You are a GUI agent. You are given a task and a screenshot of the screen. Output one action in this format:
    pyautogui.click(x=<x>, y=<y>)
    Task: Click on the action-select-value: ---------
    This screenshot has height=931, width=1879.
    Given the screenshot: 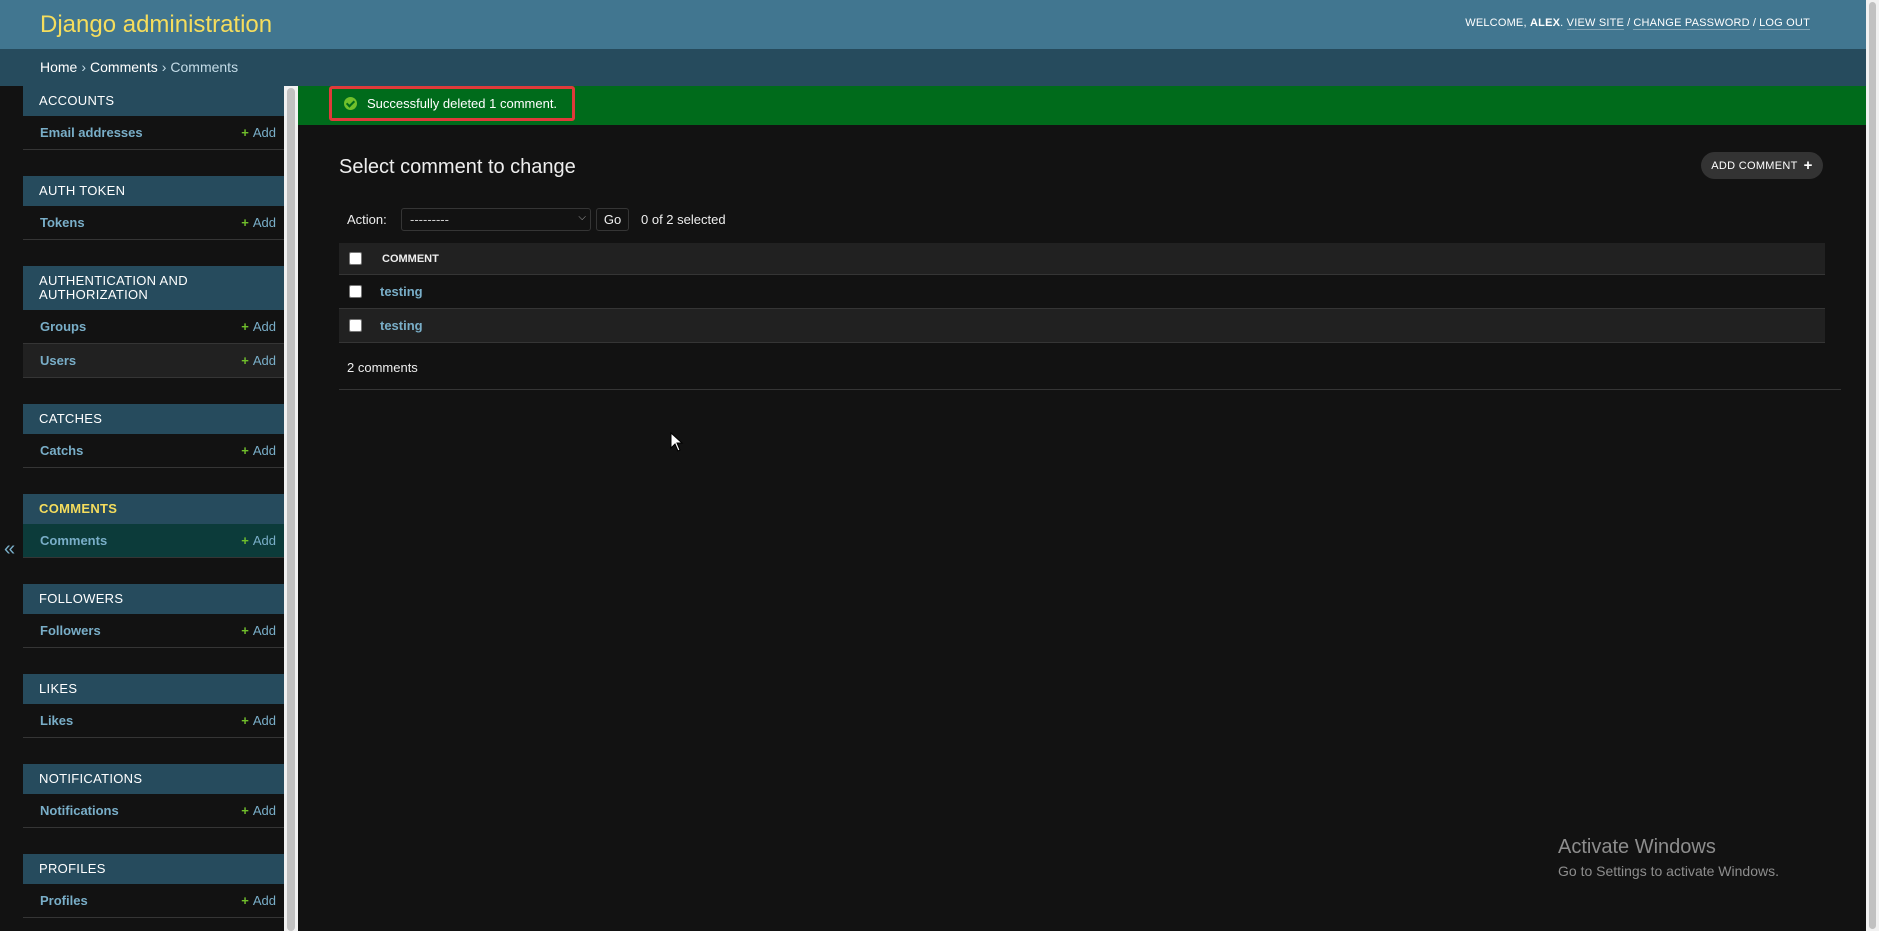 What is the action you would take?
    pyautogui.click(x=429, y=219)
    